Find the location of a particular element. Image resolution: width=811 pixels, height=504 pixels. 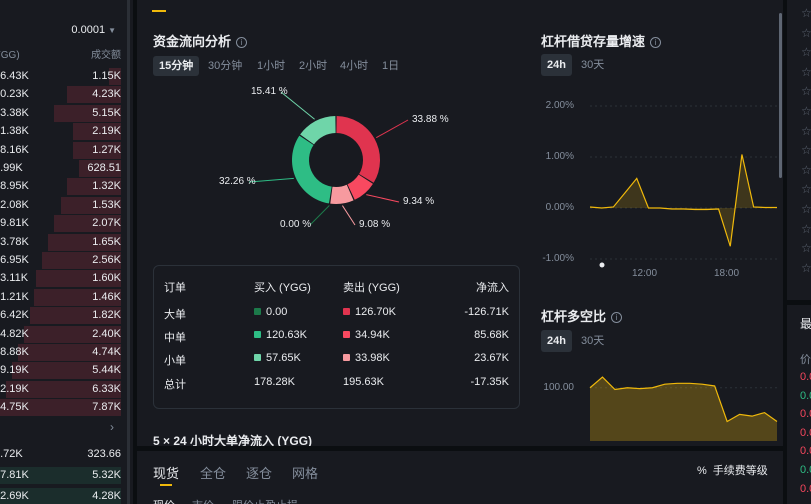

timeframe-4: 4小时 is located at coordinates (354, 66).